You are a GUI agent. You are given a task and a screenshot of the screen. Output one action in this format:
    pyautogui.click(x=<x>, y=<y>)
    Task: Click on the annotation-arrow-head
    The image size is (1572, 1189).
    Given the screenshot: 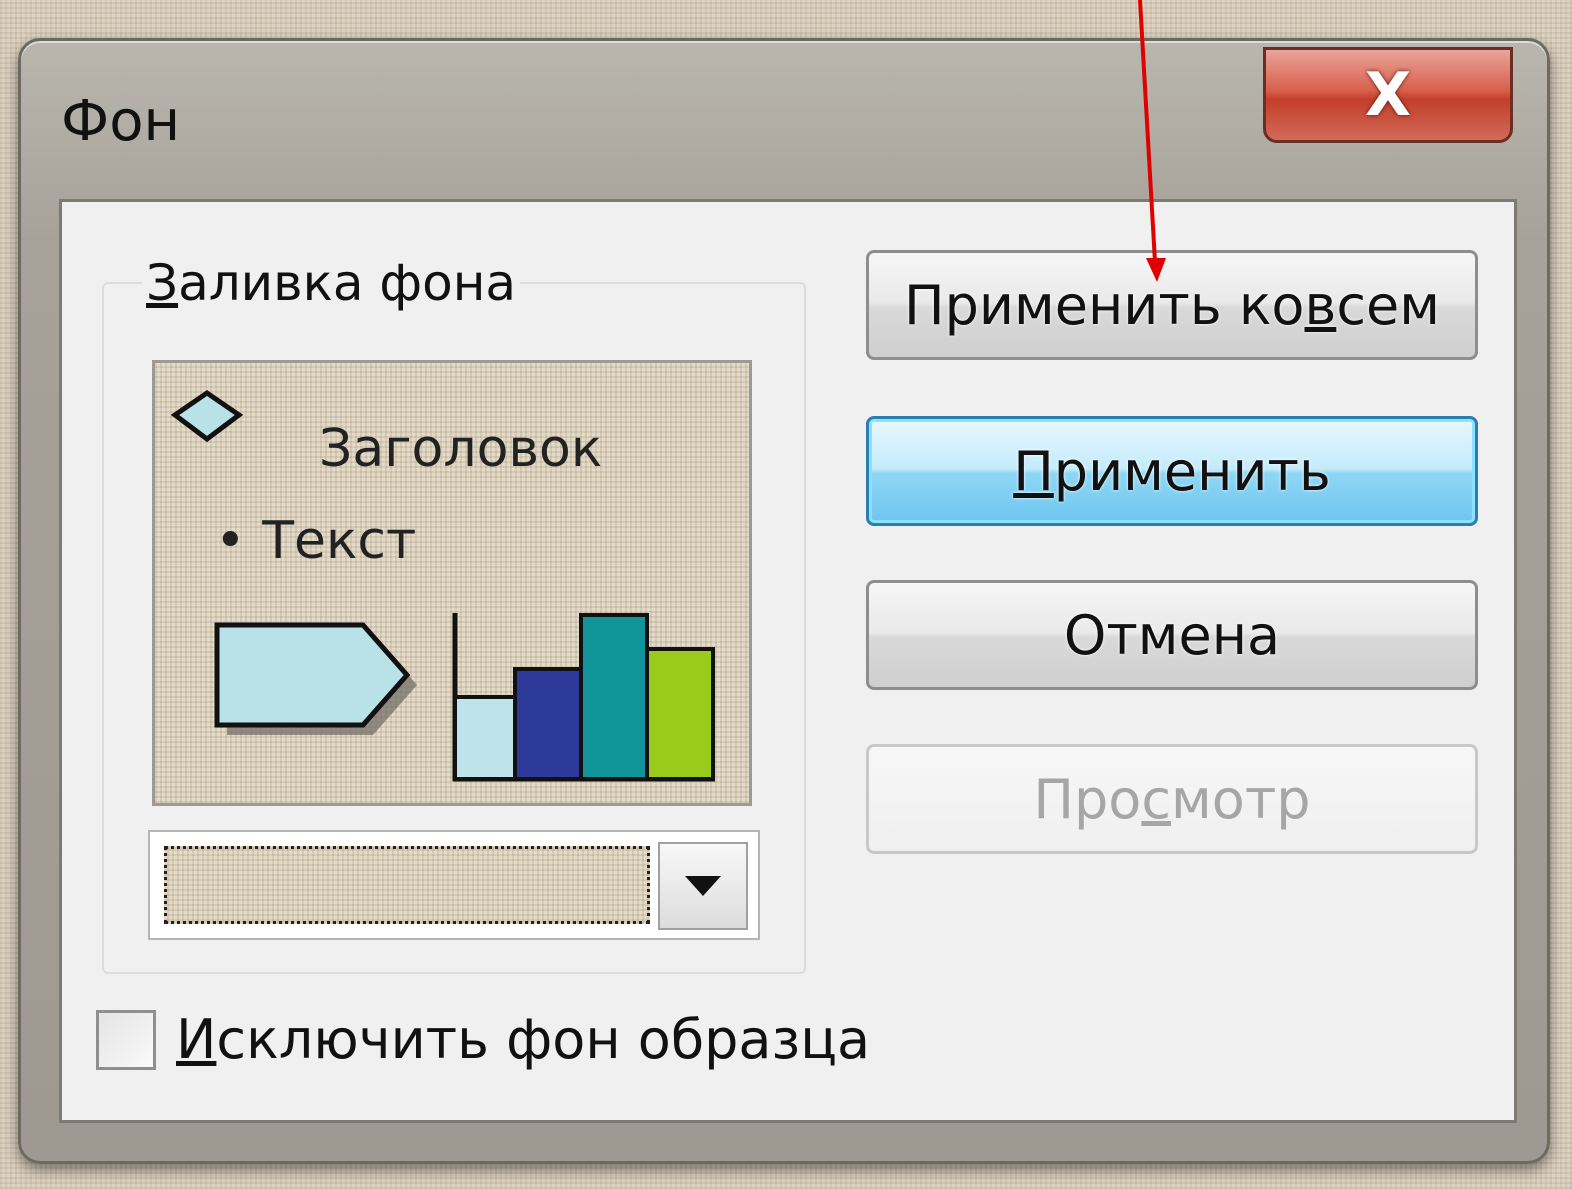 What is the action you would take?
    pyautogui.click(x=1156, y=270)
    